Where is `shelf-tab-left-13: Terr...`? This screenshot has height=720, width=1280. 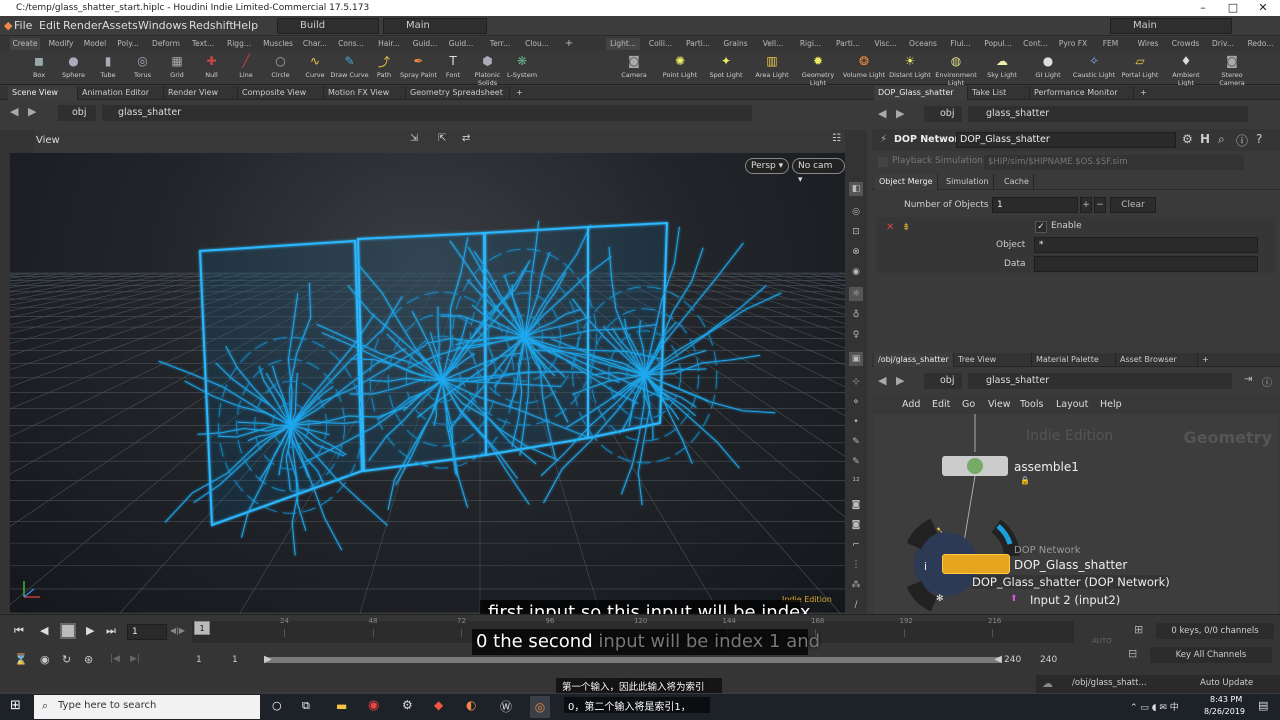
shelf-tab-left-13: Terr... is located at coordinates (500, 44).